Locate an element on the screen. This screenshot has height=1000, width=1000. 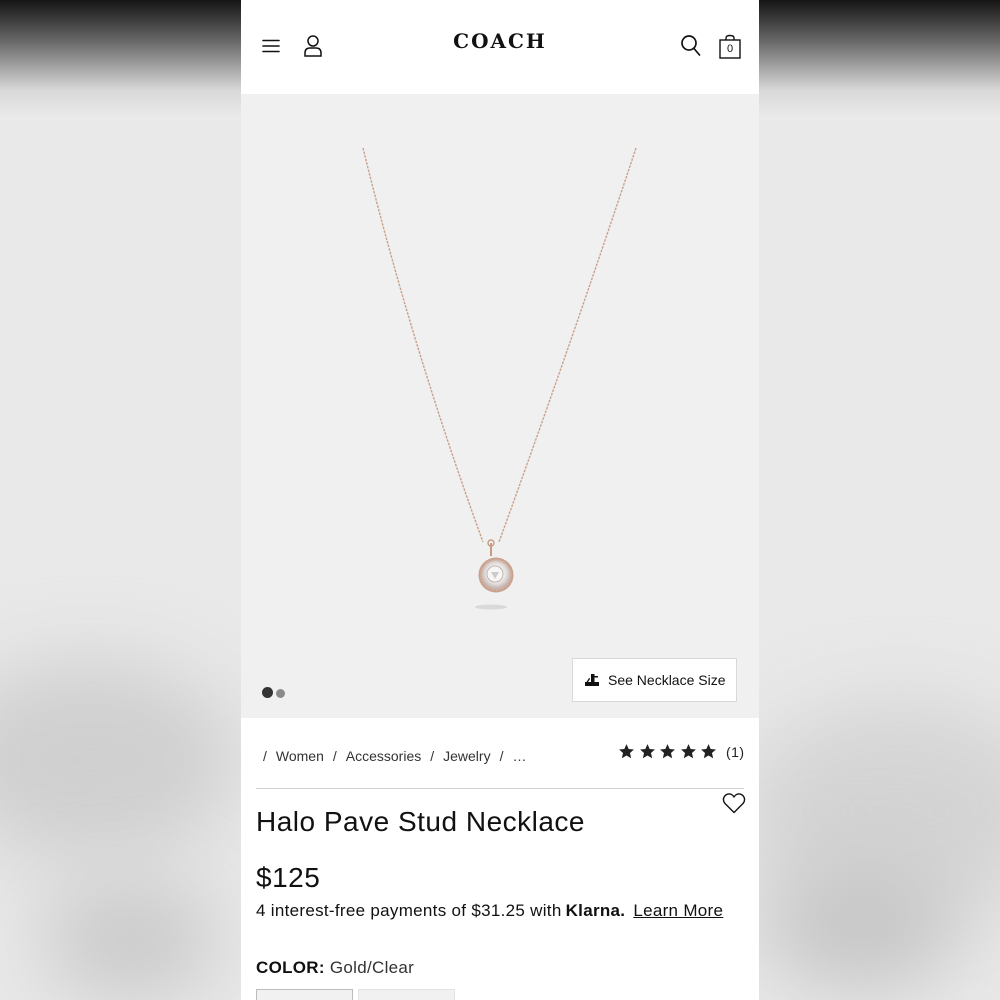
product-title: Halo Pave Stud Necklace is located at coordinates (421, 821).